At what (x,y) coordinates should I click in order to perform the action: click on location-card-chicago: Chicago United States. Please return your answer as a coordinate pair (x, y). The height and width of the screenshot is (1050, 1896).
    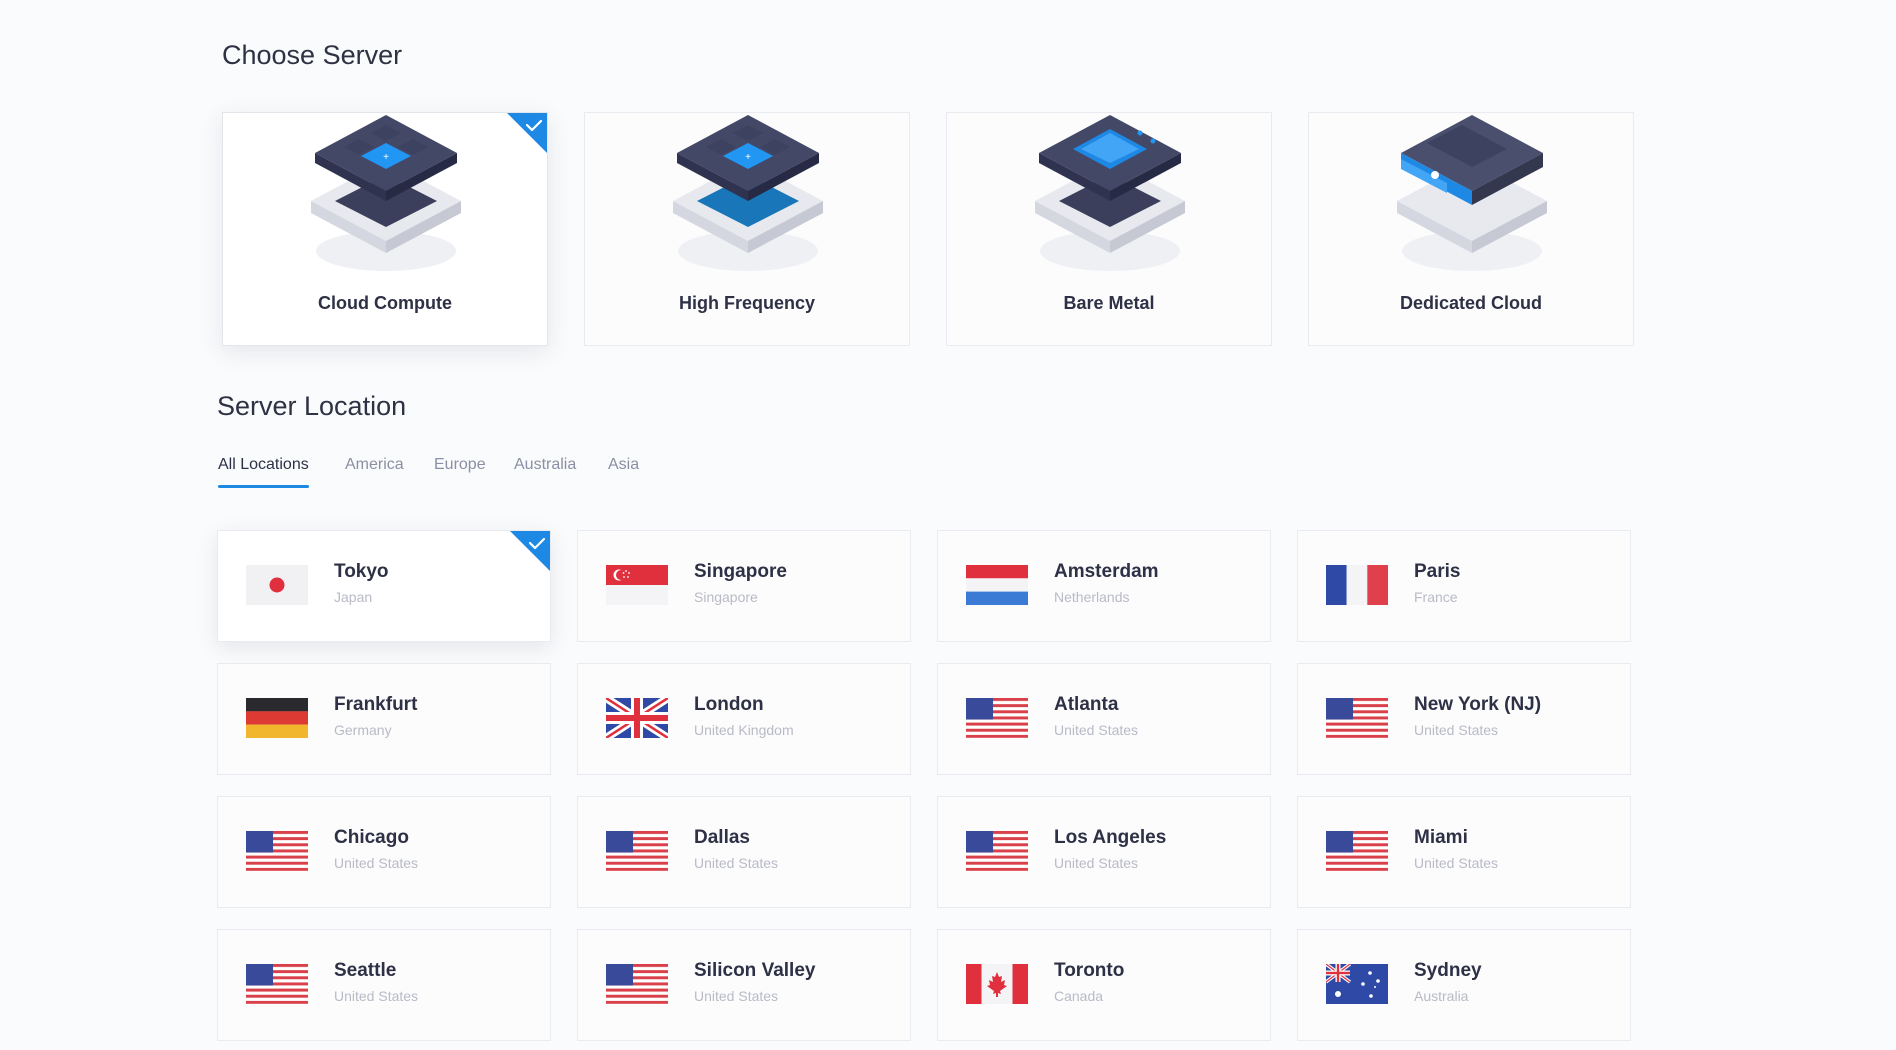
    Looking at the image, I should click on (384, 852).